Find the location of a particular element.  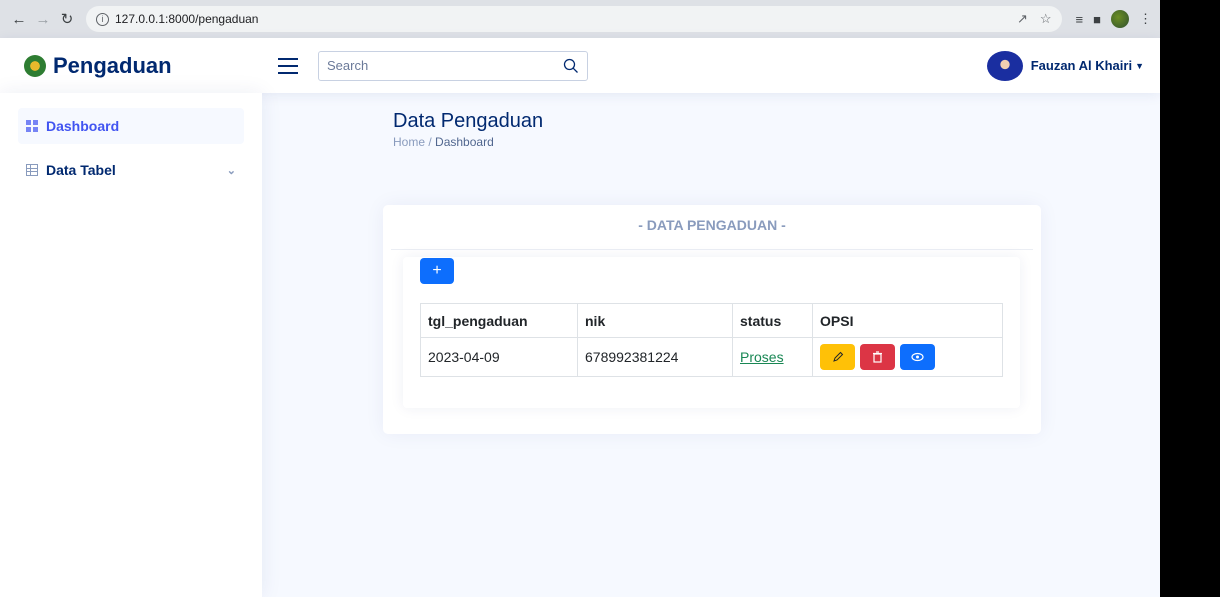

user-profile-dropdown: Fauzan Al Khairi ▼ is located at coordinates (1065, 65).